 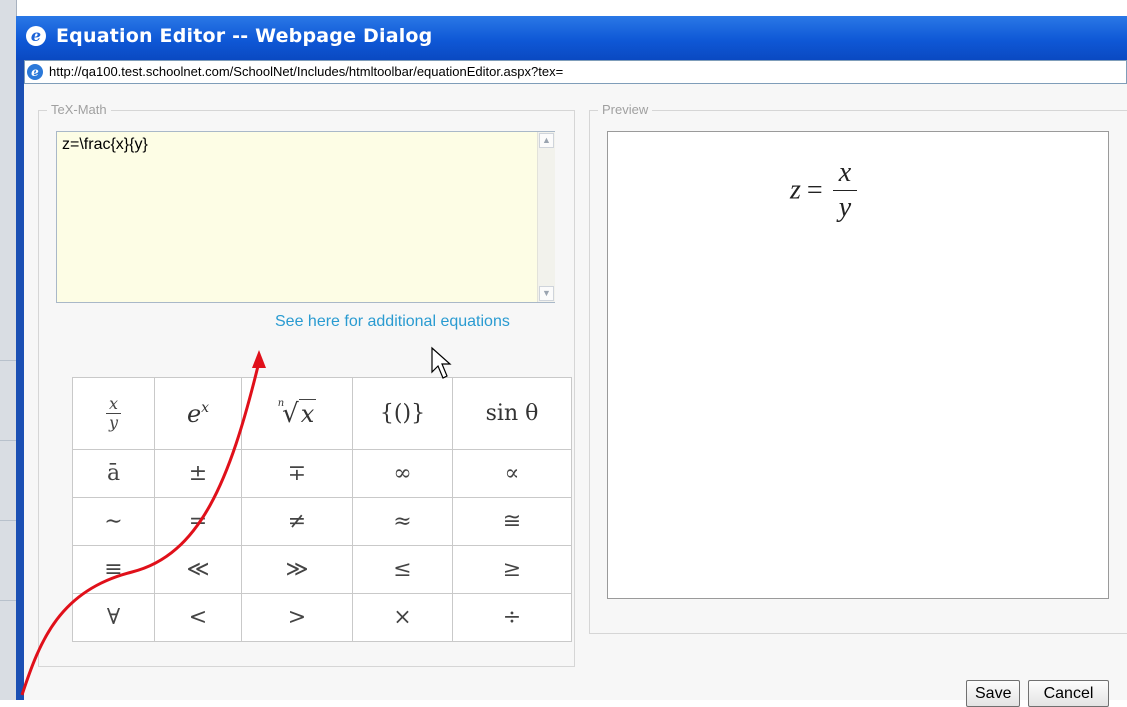 I want to click on symbol-button: ÷, so click(x=512, y=617).